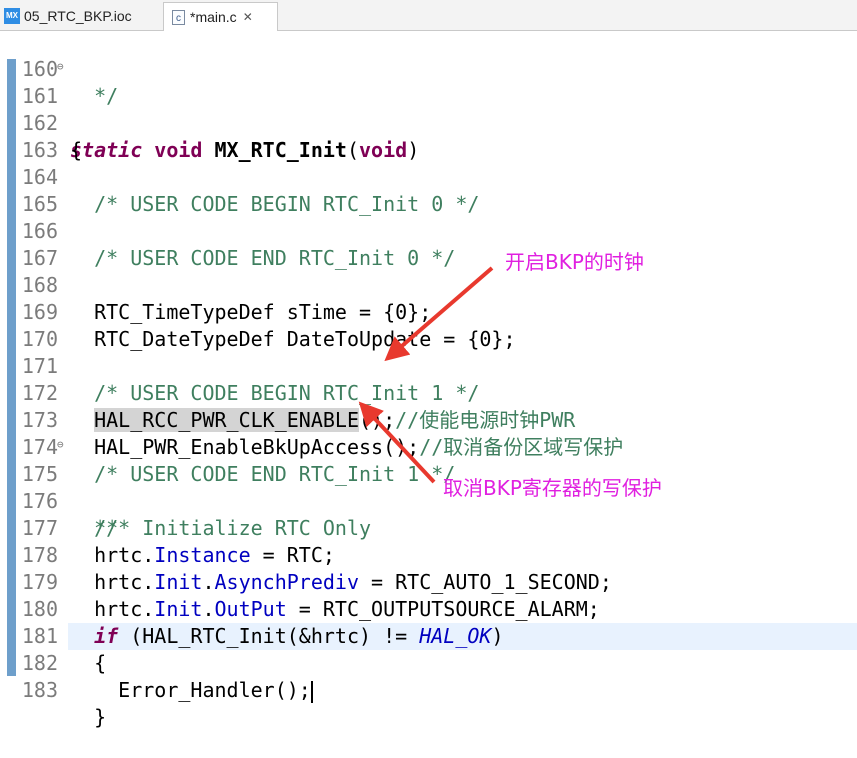  Describe the element at coordinates (88, 717) in the screenshot. I see `code-text: }` at that location.